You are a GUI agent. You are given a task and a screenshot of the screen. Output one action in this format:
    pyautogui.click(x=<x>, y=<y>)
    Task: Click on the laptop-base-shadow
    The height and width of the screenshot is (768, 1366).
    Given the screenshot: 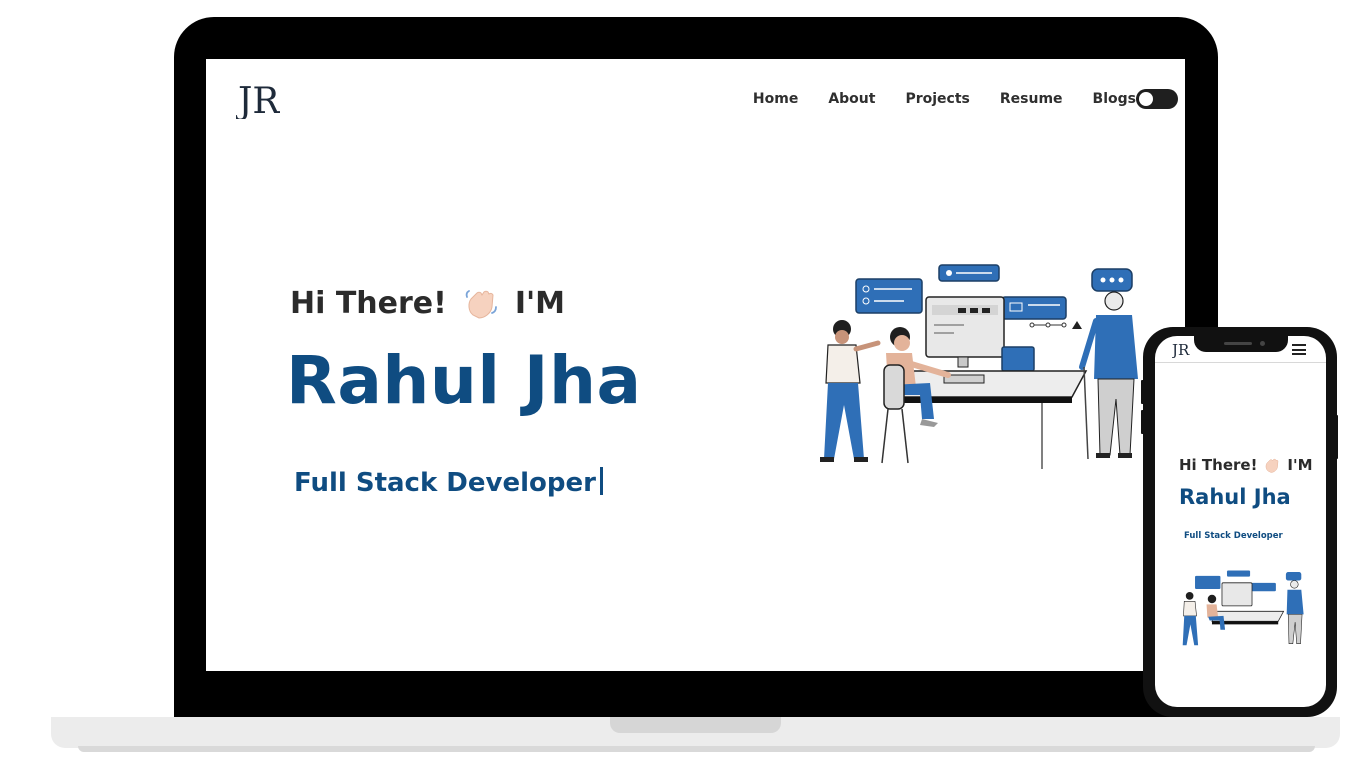 What is the action you would take?
    pyautogui.click(x=696, y=749)
    